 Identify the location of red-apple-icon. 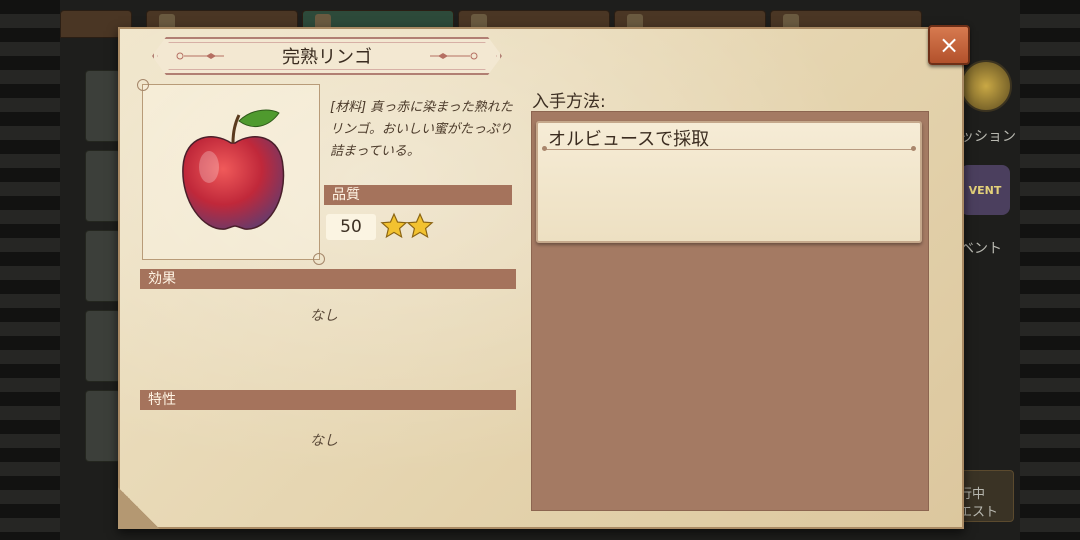
(233, 169).